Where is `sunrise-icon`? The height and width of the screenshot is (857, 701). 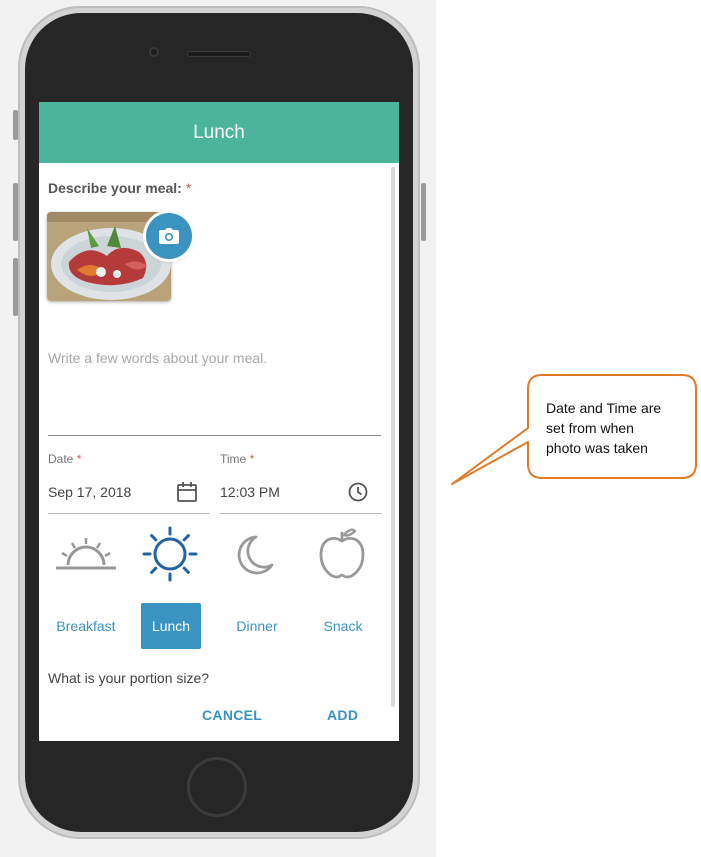
sunrise-icon is located at coordinates (86, 553).